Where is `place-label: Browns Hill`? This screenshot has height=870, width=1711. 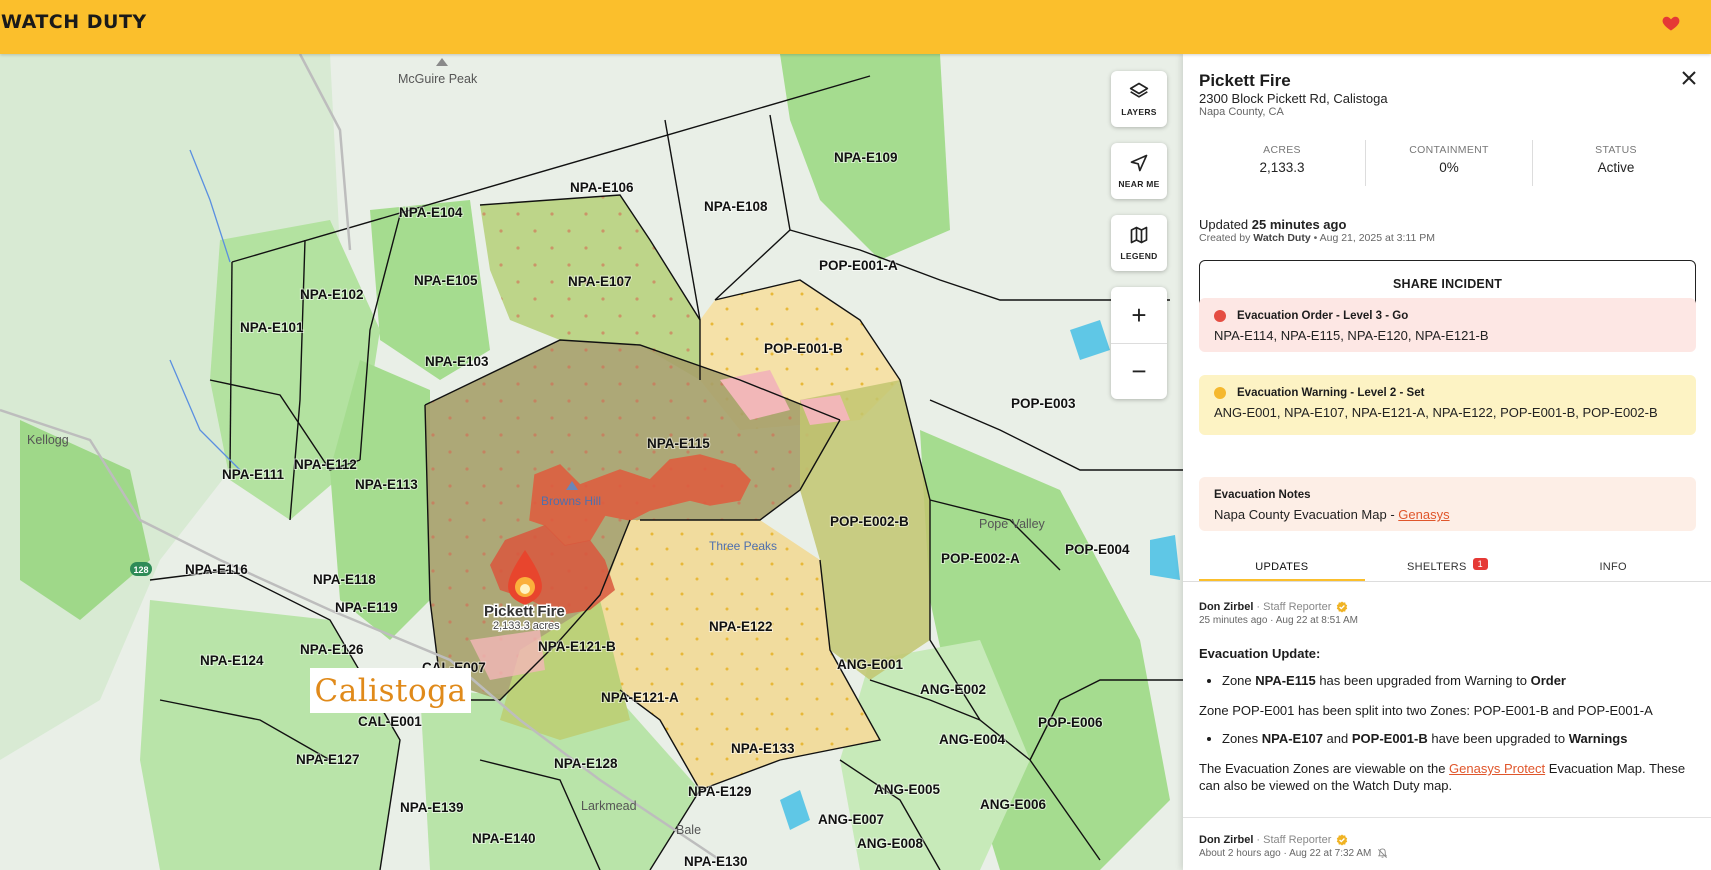 place-label: Browns Hill is located at coordinates (571, 501).